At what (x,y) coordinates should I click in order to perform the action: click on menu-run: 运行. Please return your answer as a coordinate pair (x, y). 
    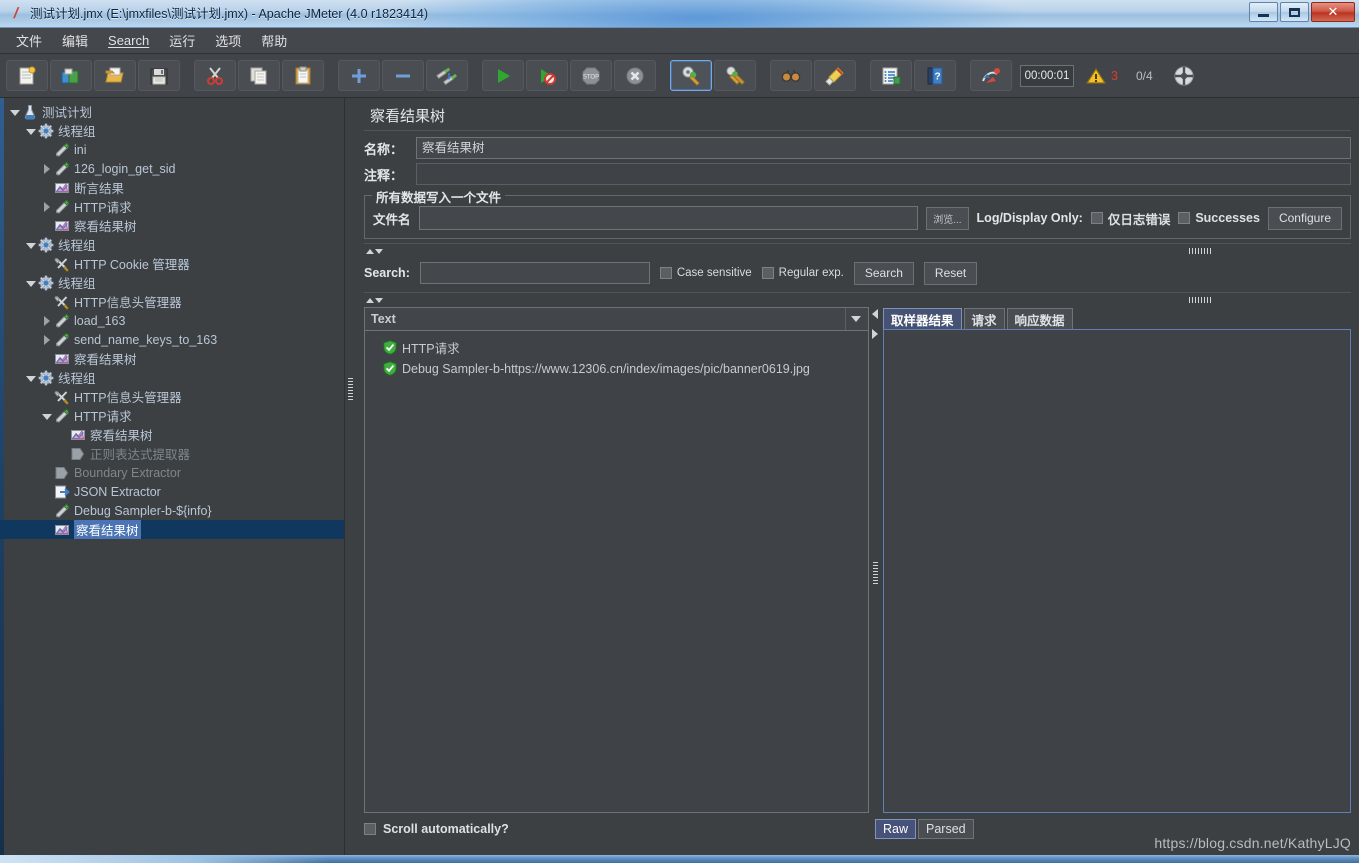
    Looking at the image, I should click on (182, 40).